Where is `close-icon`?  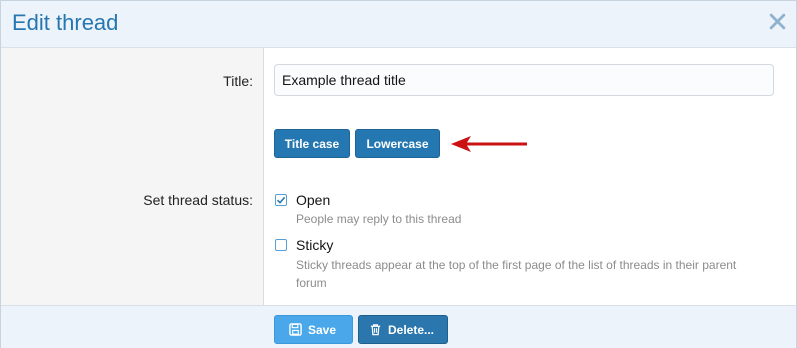 close-icon is located at coordinates (777, 21).